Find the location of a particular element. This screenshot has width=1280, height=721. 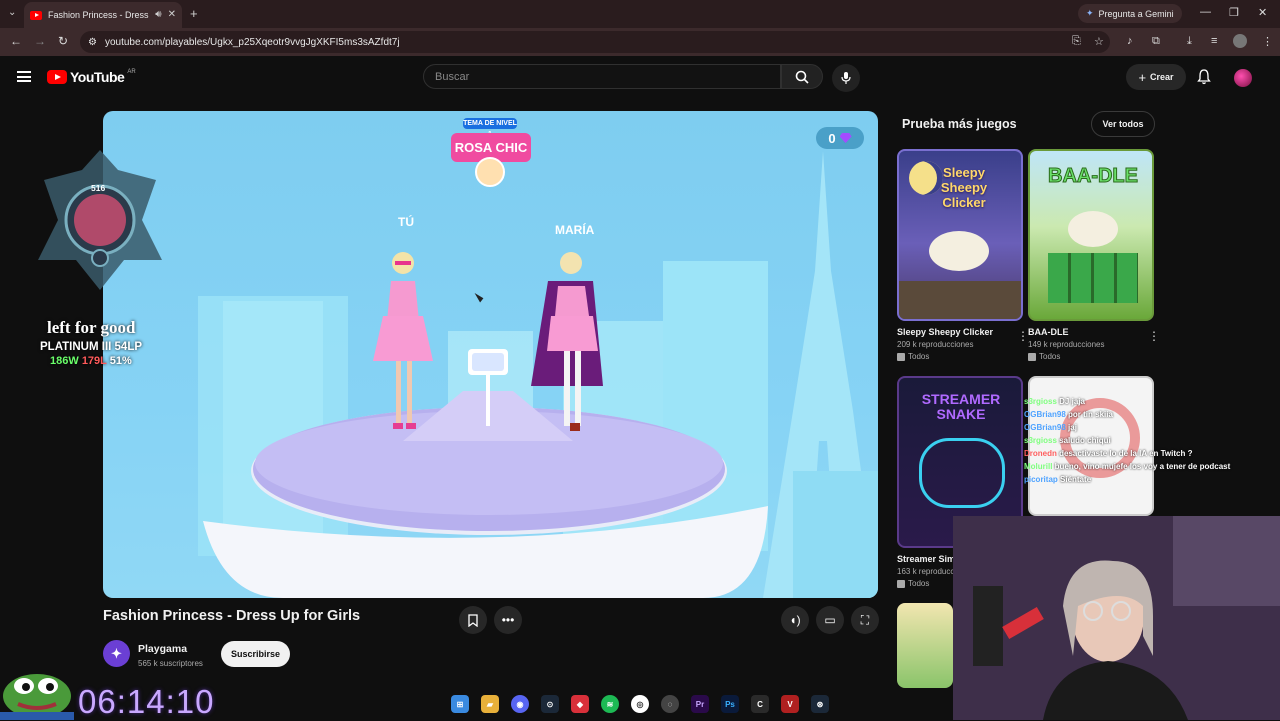

minimize-icon: — is located at coordinates (1205, 12).